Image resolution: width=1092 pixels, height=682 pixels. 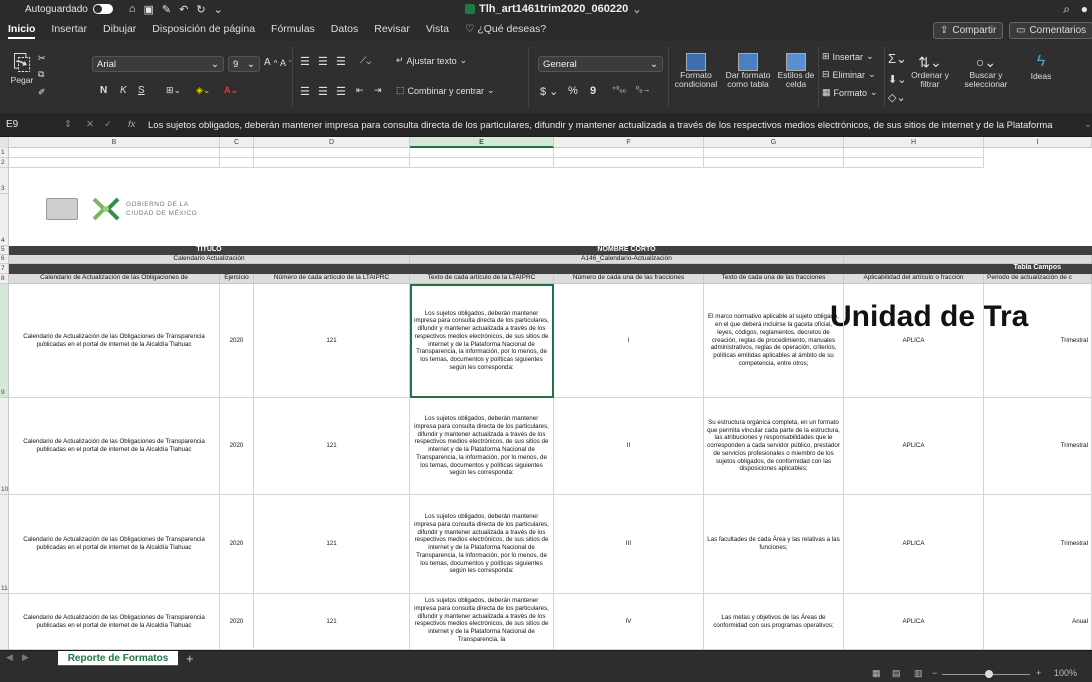 What do you see at coordinates (341, 61) in the screenshot?
I see `align-bottom-icon: ☰` at bounding box center [341, 61].